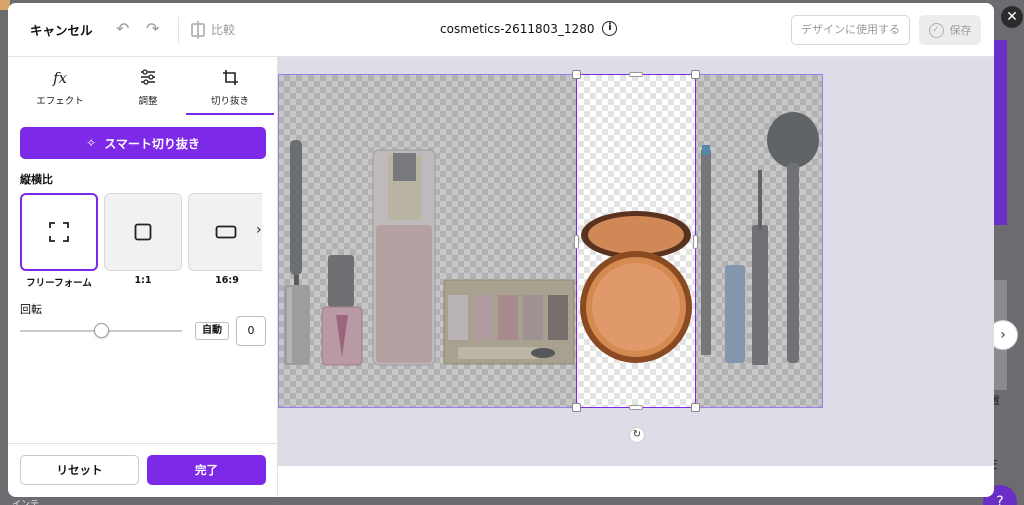 The height and width of the screenshot is (505, 1024). What do you see at coordinates (61, 29) in the screenshot?
I see `cancel-button: キャンセル` at bounding box center [61, 29].